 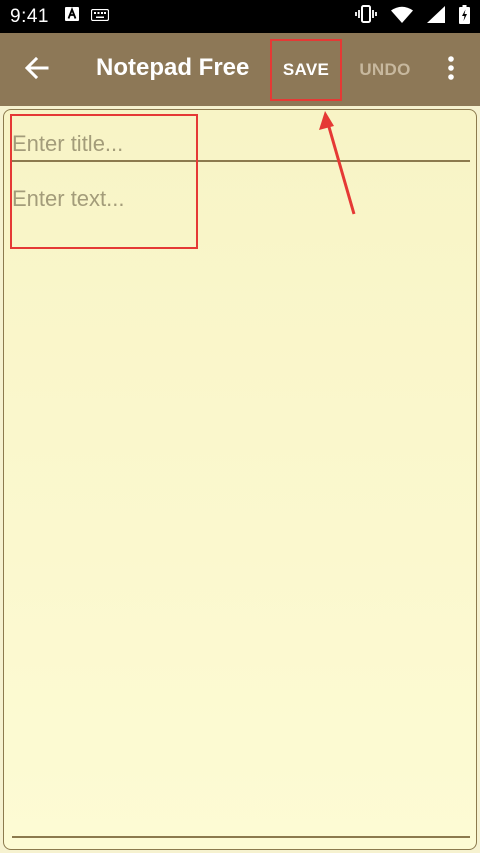 What do you see at coordinates (240, 16) in the screenshot?
I see `status-bar: 9:41` at bounding box center [240, 16].